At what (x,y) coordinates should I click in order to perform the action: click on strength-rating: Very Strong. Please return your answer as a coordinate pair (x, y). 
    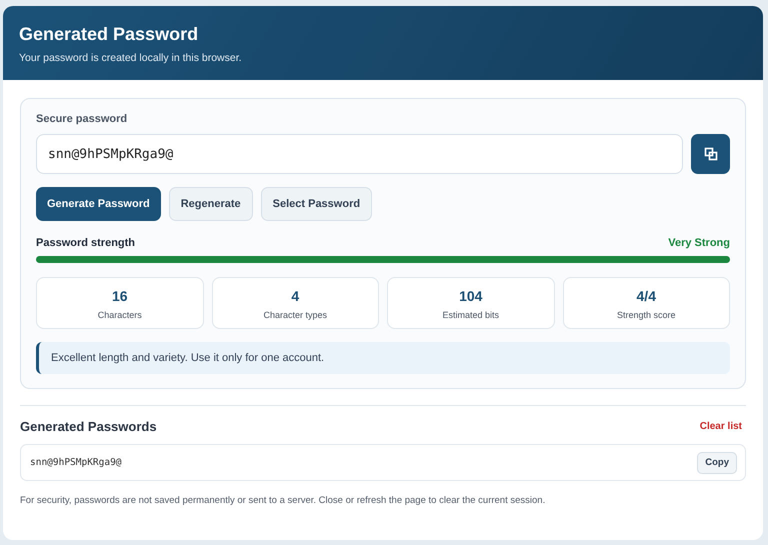
    Looking at the image, I should click on (699, 243).